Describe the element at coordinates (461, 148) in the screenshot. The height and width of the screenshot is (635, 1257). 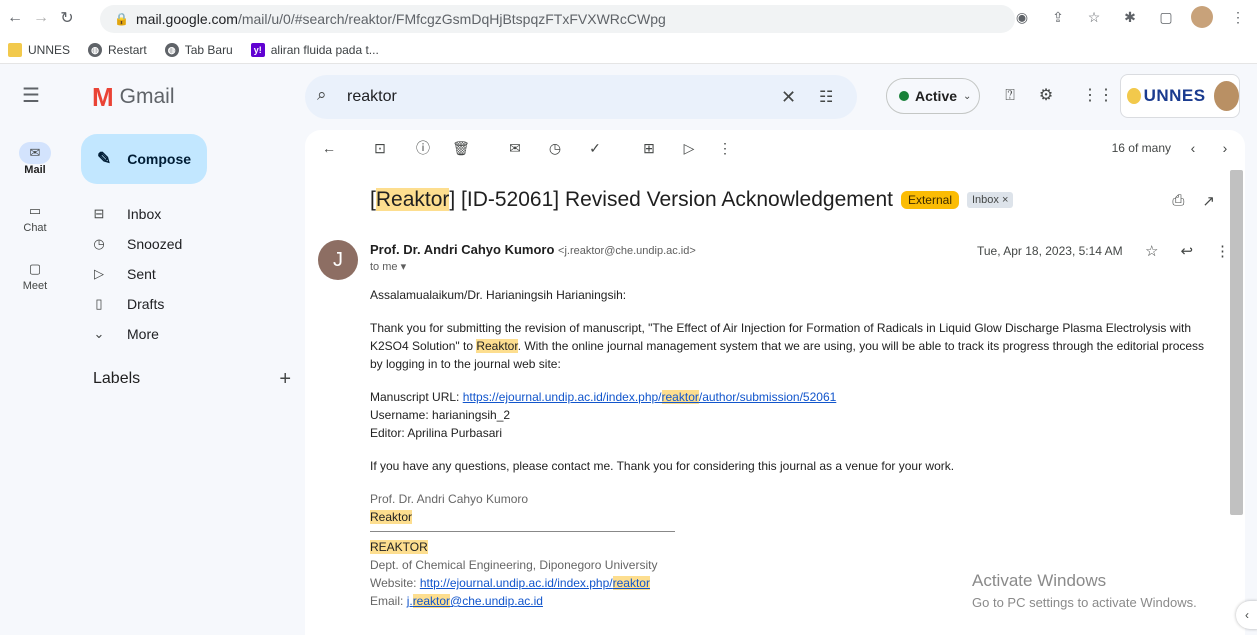
I see `delete-icon: 🗑` at that location.